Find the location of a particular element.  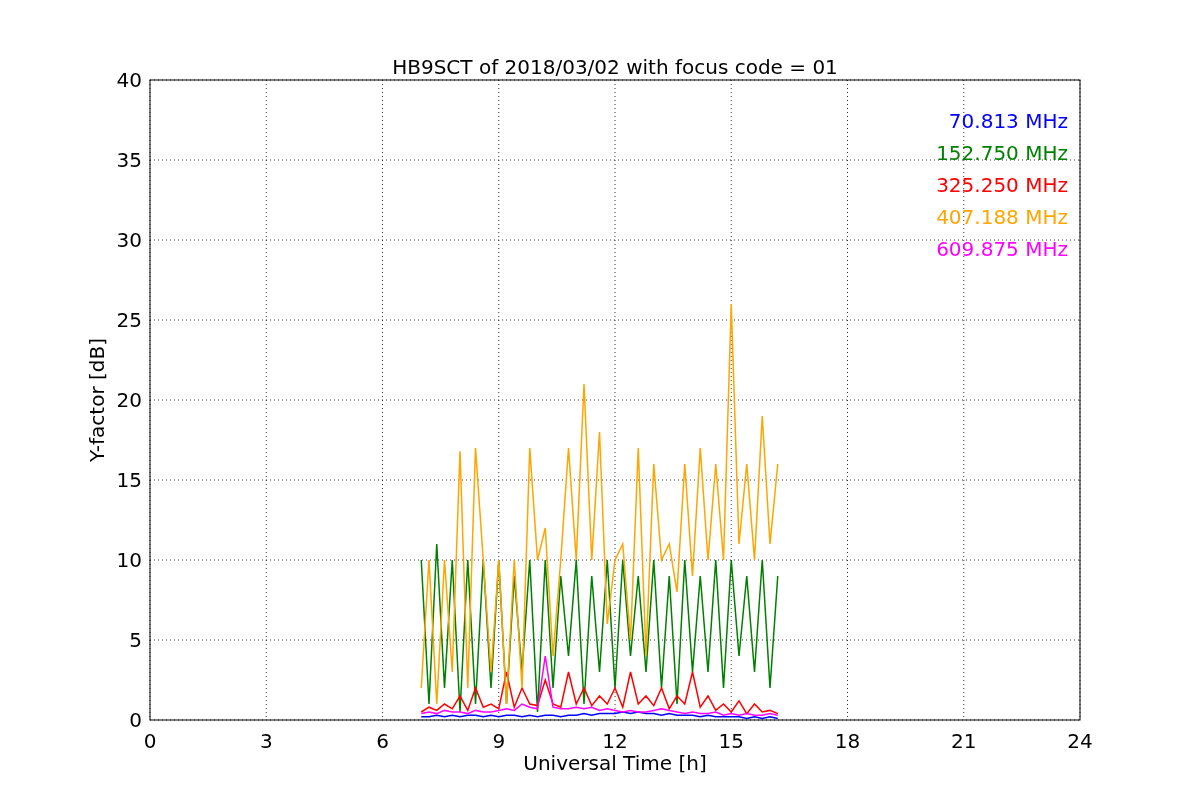

tick-label: 5 is located at coordinates (135, 640).